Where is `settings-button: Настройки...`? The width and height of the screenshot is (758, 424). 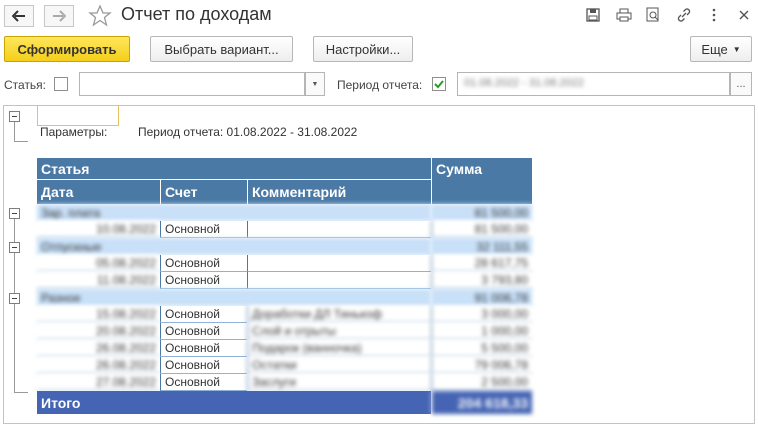 settings-button: Настройки... is located at coordinates (363, 49).